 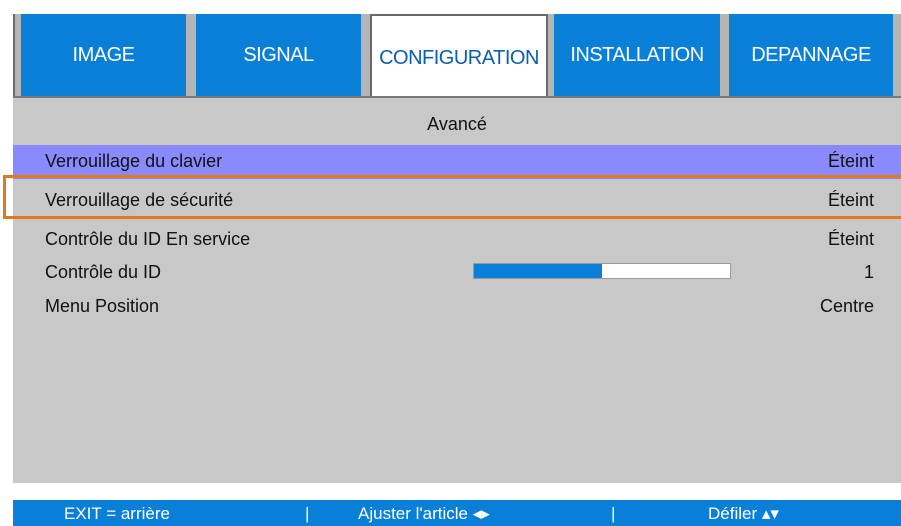 What do you see at coordinates (450, 491) in the screenshot?
I see `footer-gap` at bounding box center [450, 491].